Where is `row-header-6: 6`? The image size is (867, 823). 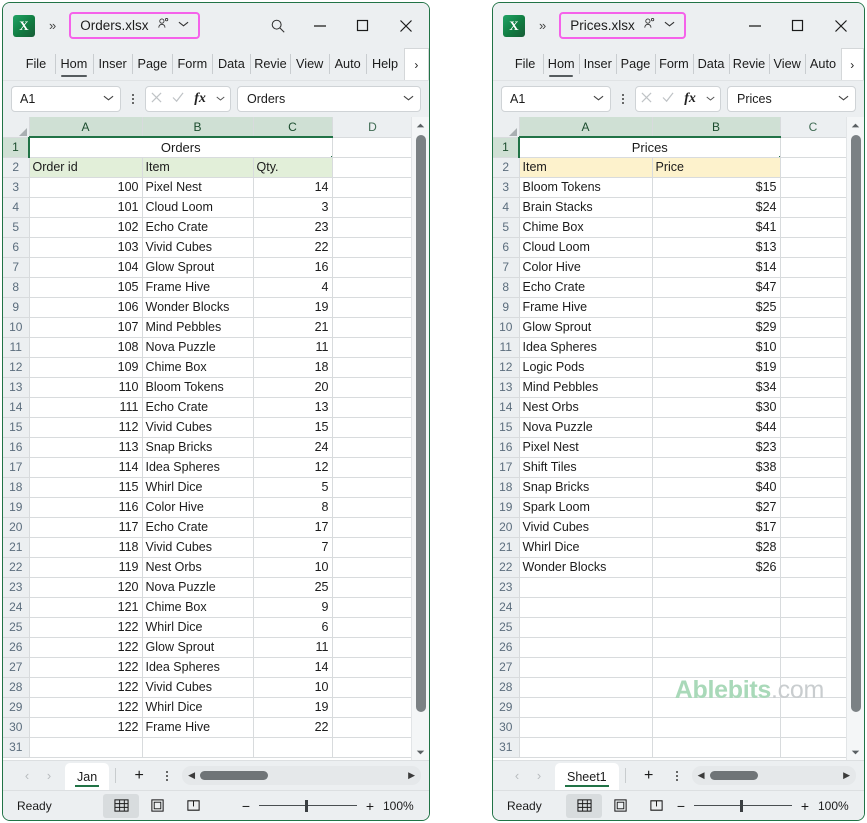
row-header-6: 6 is located at coordinates (506, 247).